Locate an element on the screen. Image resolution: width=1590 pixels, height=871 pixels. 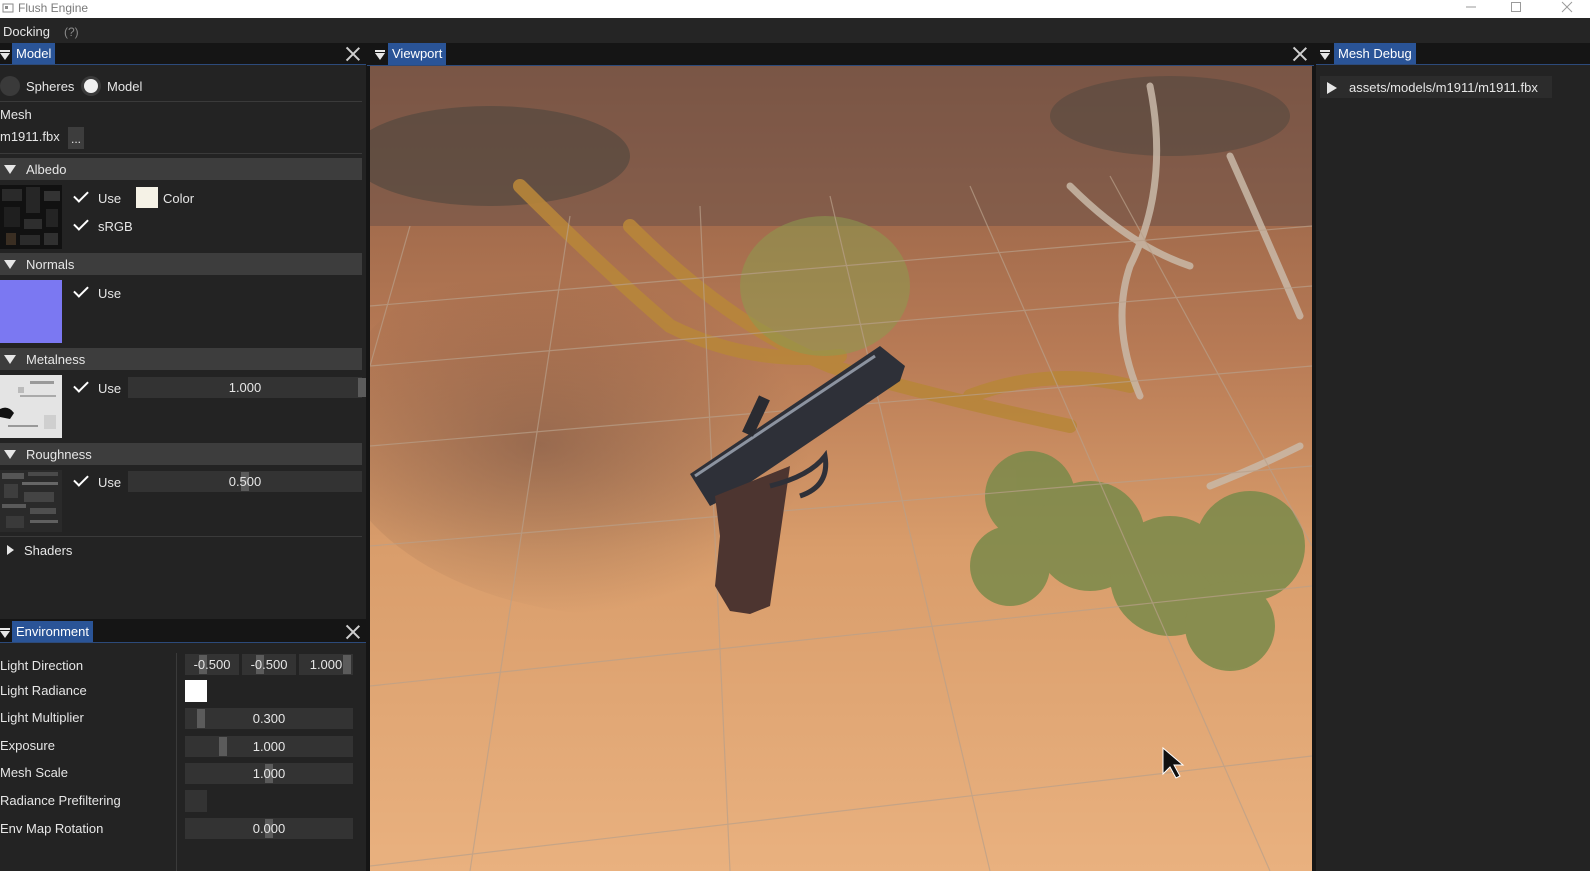
env-map-rotation-value: 0.000 is located at coordinates (269, 828).